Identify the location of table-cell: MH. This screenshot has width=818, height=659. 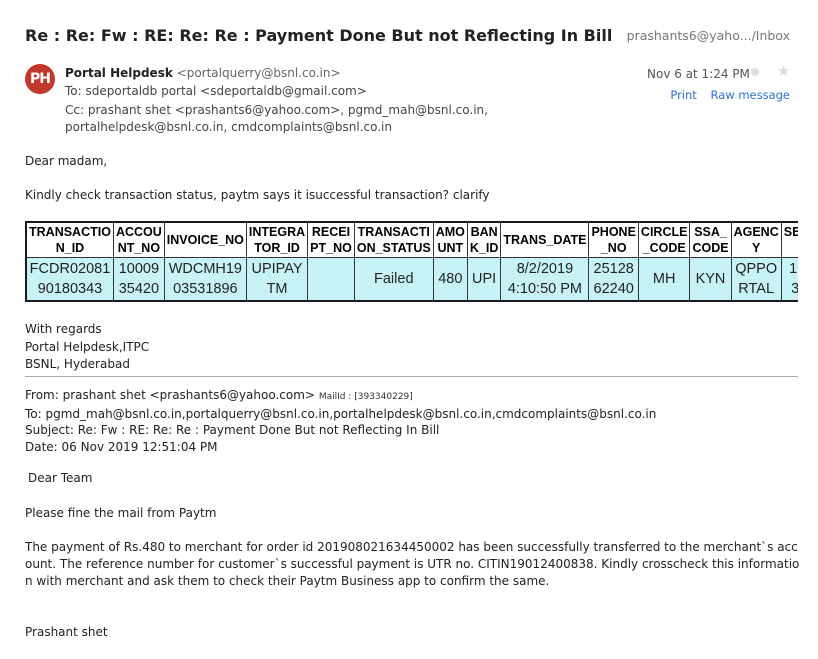
(664, 279).